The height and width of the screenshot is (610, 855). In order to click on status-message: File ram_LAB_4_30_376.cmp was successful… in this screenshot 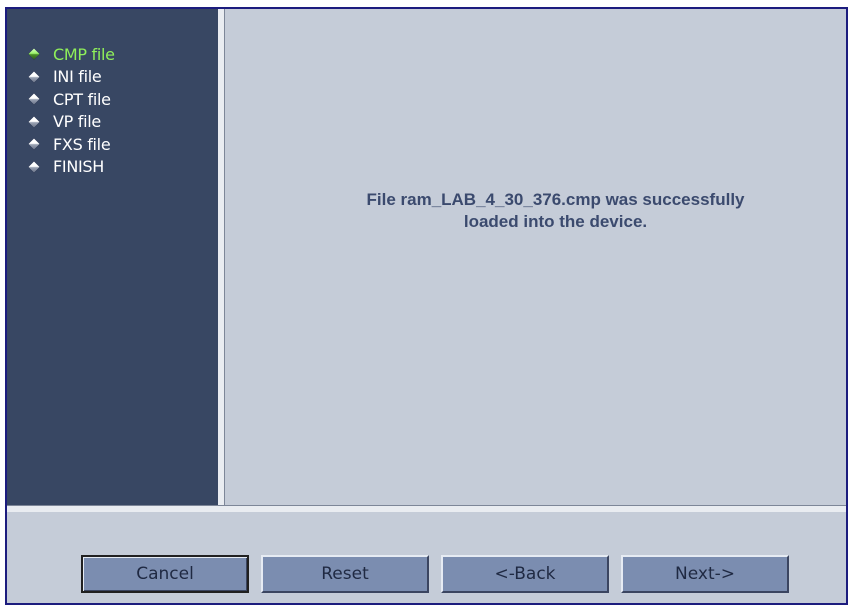, I will do `click(535, 211)`.